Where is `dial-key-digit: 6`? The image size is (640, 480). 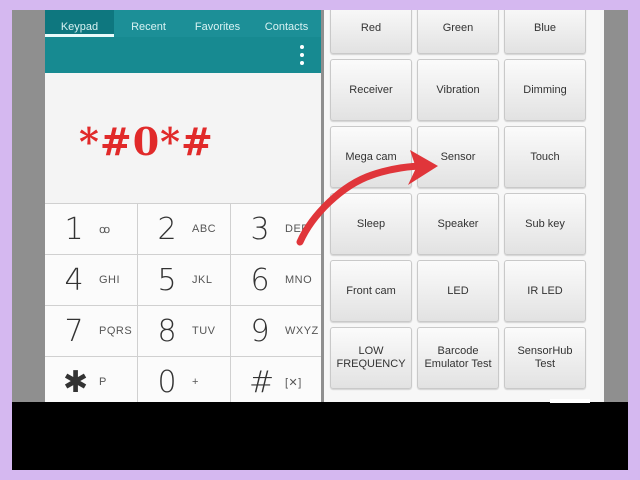
dial-key-digit: 6 is located at coordinates (260, 280).